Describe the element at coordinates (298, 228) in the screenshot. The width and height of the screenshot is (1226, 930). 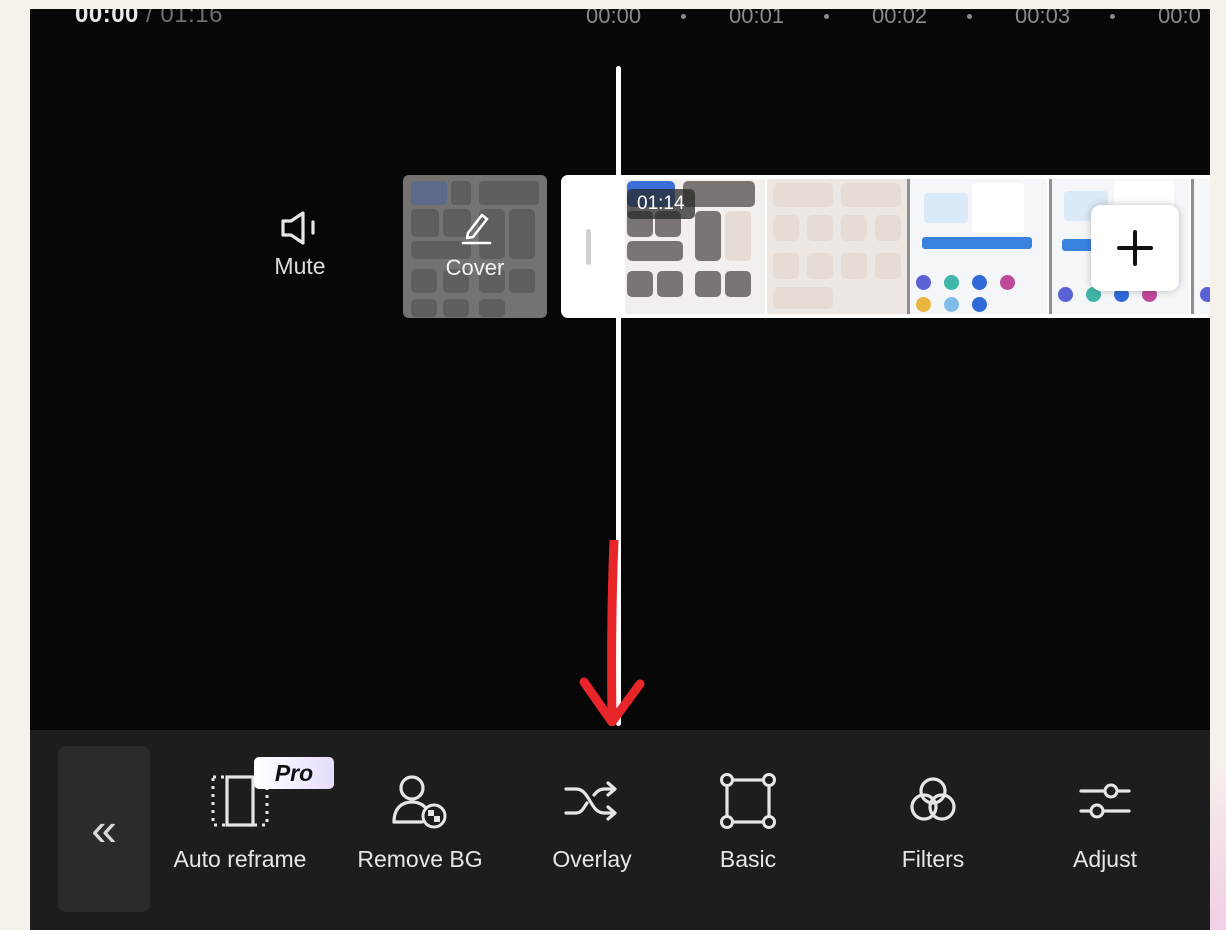
I see `speaker-icon` at that location.